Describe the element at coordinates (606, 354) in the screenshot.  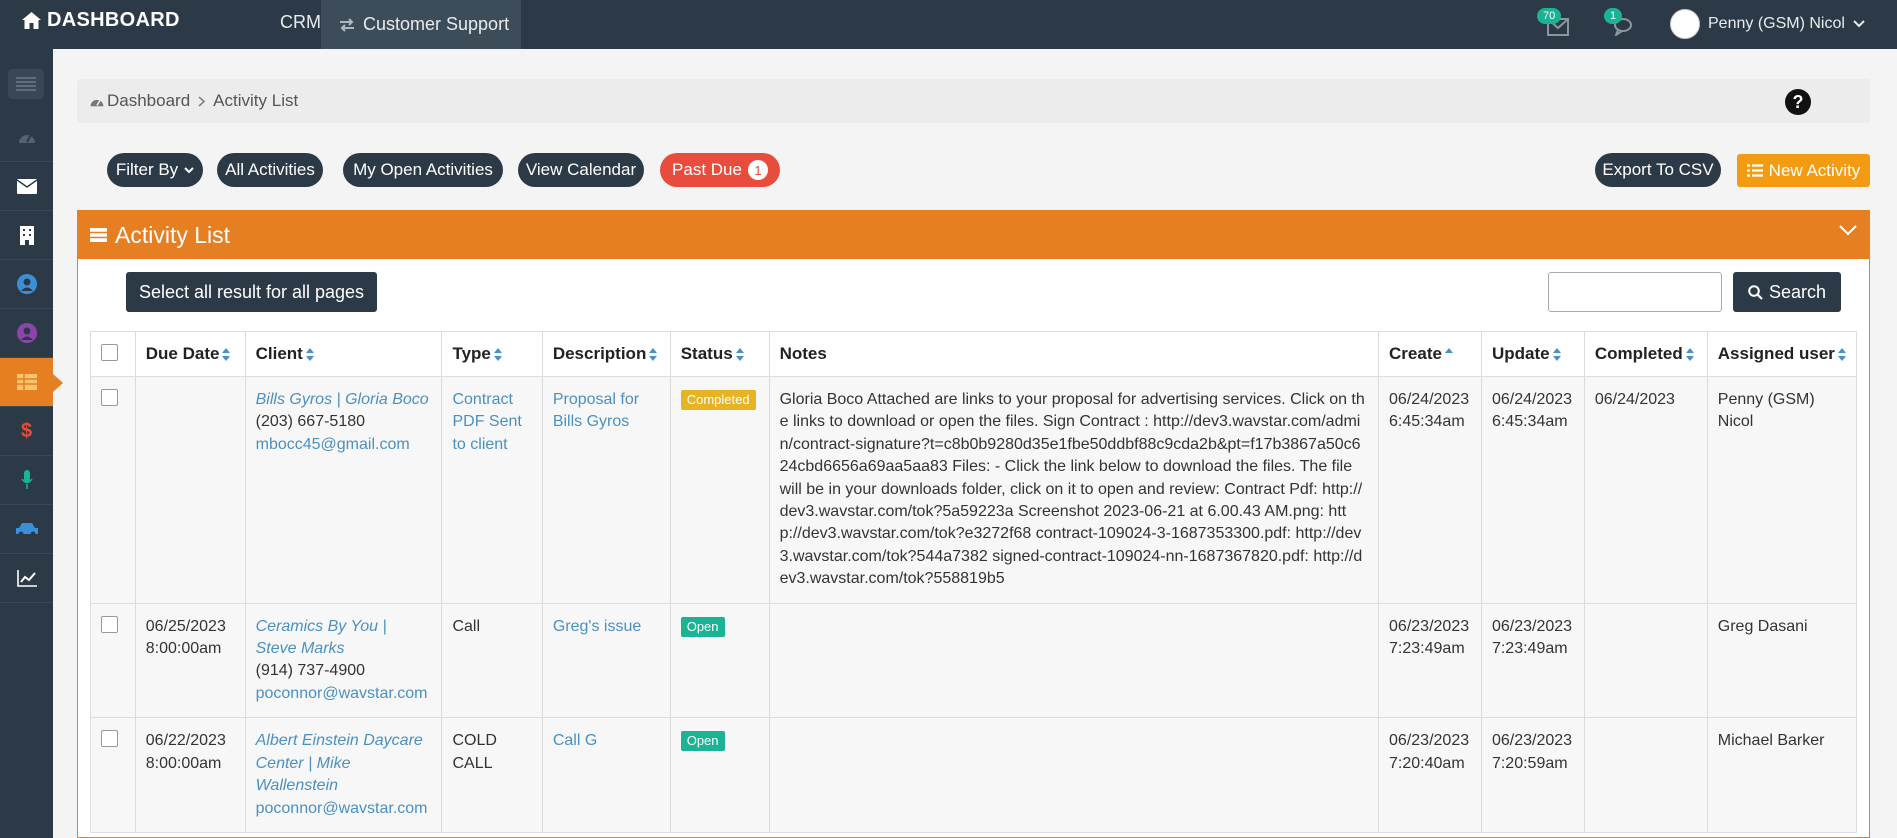
I see `col-description: Description` at that location.